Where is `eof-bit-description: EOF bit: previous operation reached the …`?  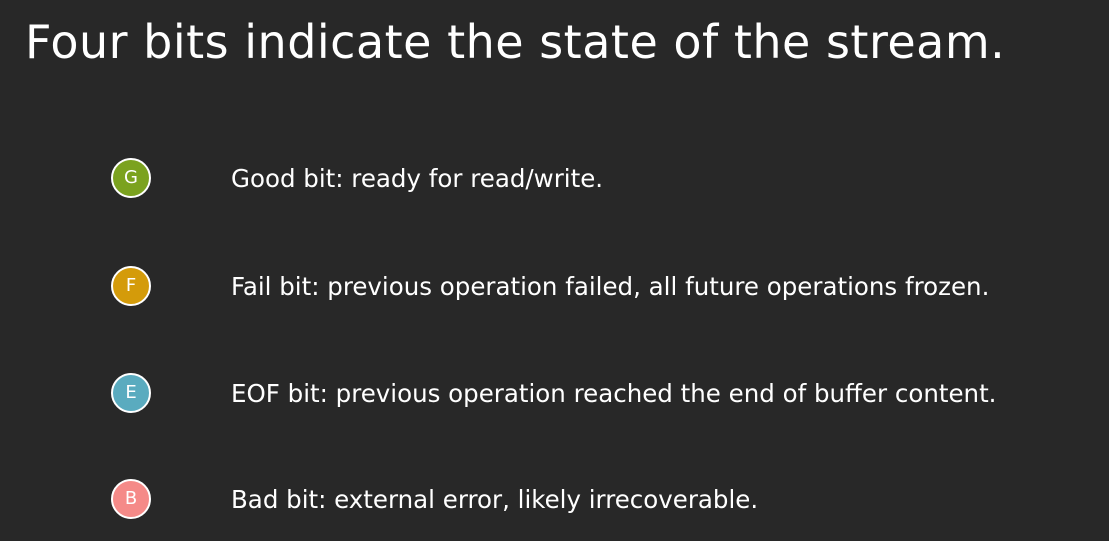 eof-bit-description: EOF bit: previous operation reached the … is located at coordinates (614, 393).